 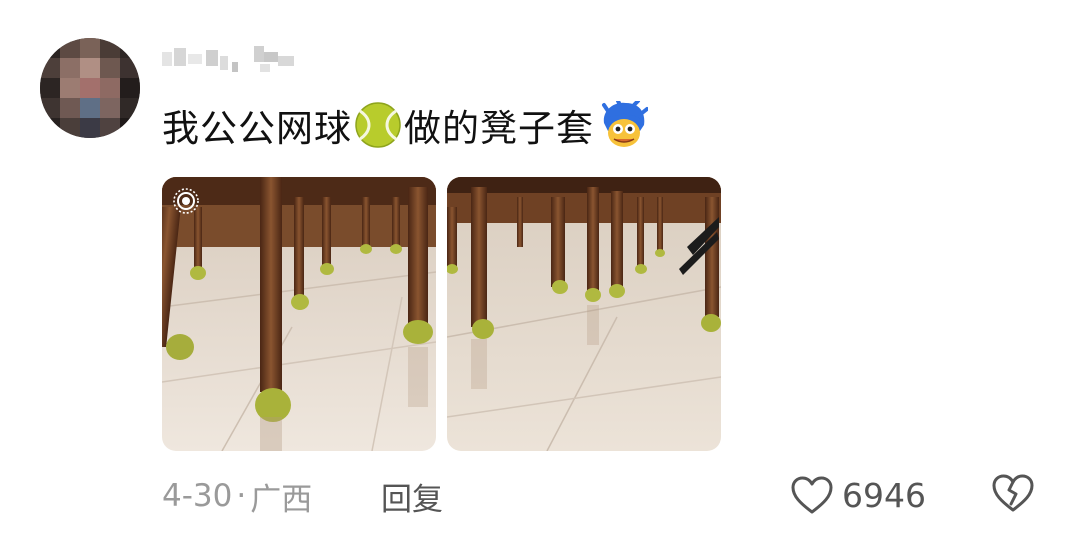 I want to click on comment-meta: 4-30 · 广西, so click(x=237, y=496).